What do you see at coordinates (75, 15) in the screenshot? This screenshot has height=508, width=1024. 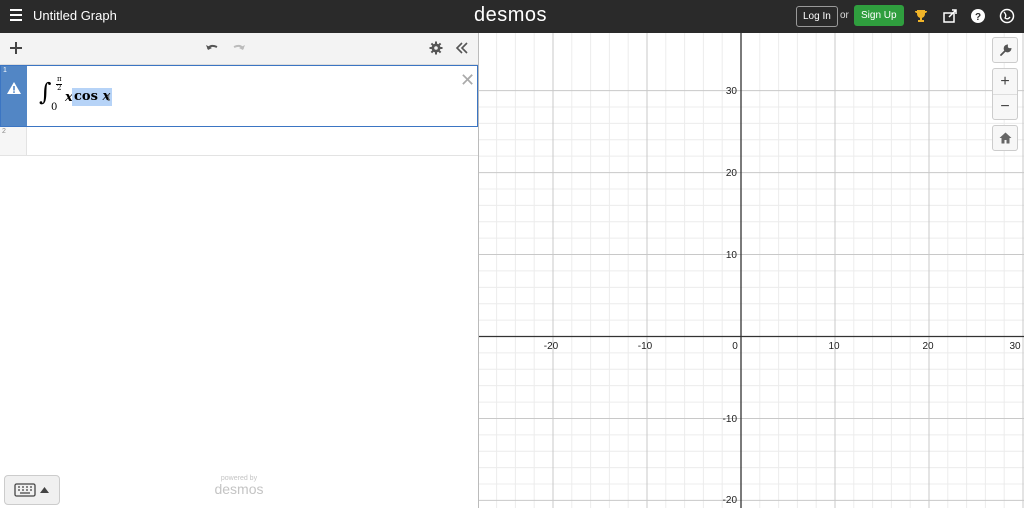 I see `graph-title: Untitled Graph` at bounding box center [75, 15].